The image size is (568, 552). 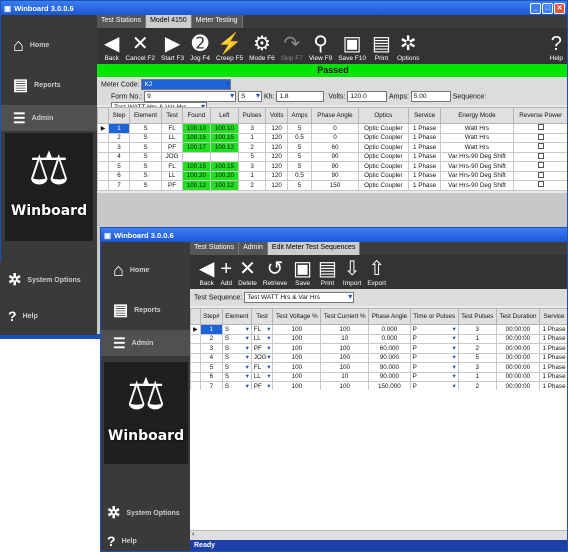 What do you see at coordinates (169, 21) in the screenshot?
I see `tab-model-4150: Model 4150` at bounding box center [169, 21].